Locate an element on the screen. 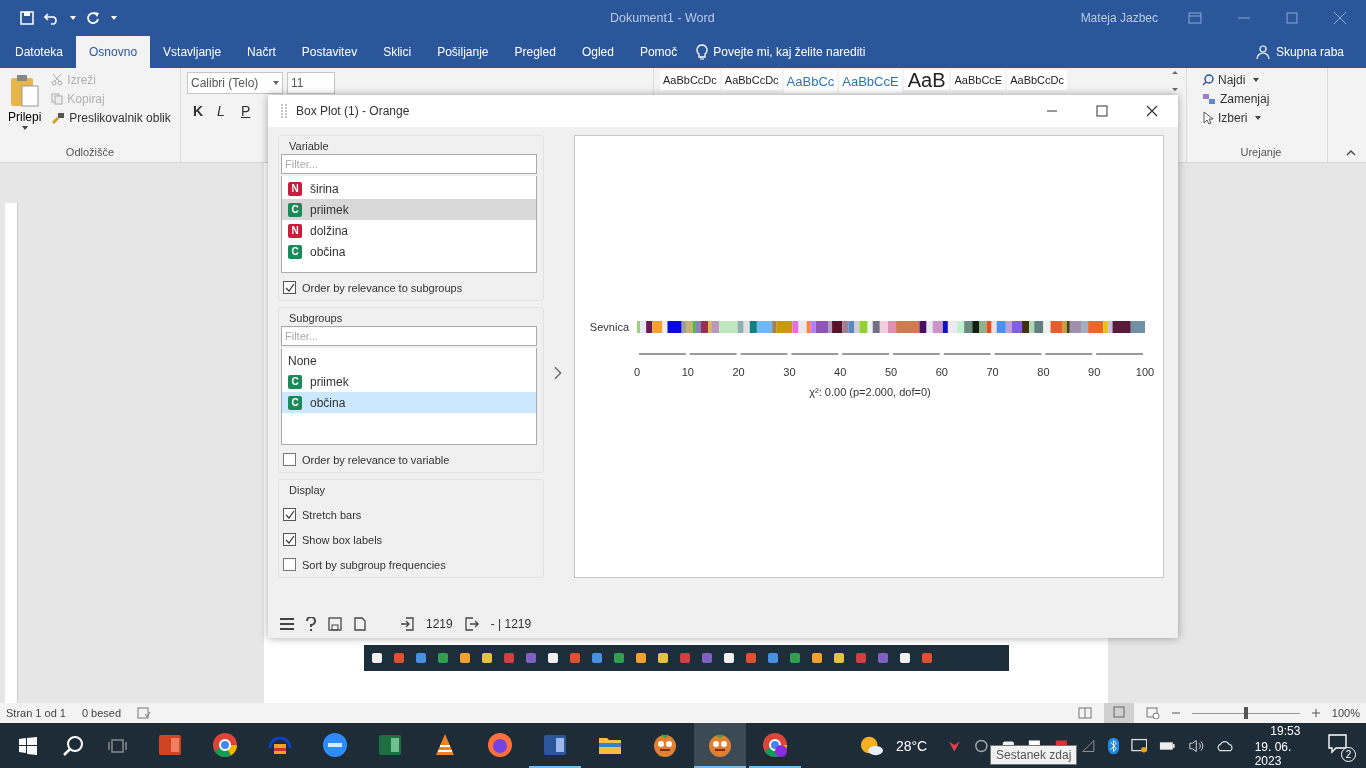 This screenshot has height=768, width=1366. ribbon-tab: Osnovno is located at coordinates (113, 52).